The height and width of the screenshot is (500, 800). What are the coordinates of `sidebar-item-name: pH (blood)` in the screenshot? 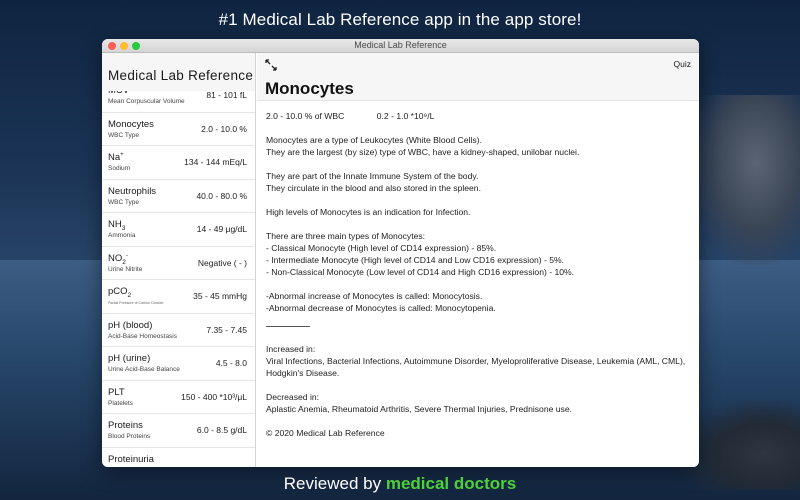 It's located at (130, 325).